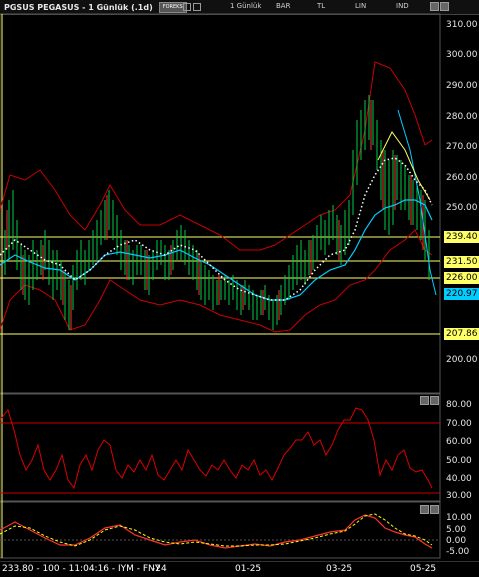  What do you see at coordinates (459, 496) in the screenshot?
I see `rsi-tick: 30.00` at bounding box center [459, 496].